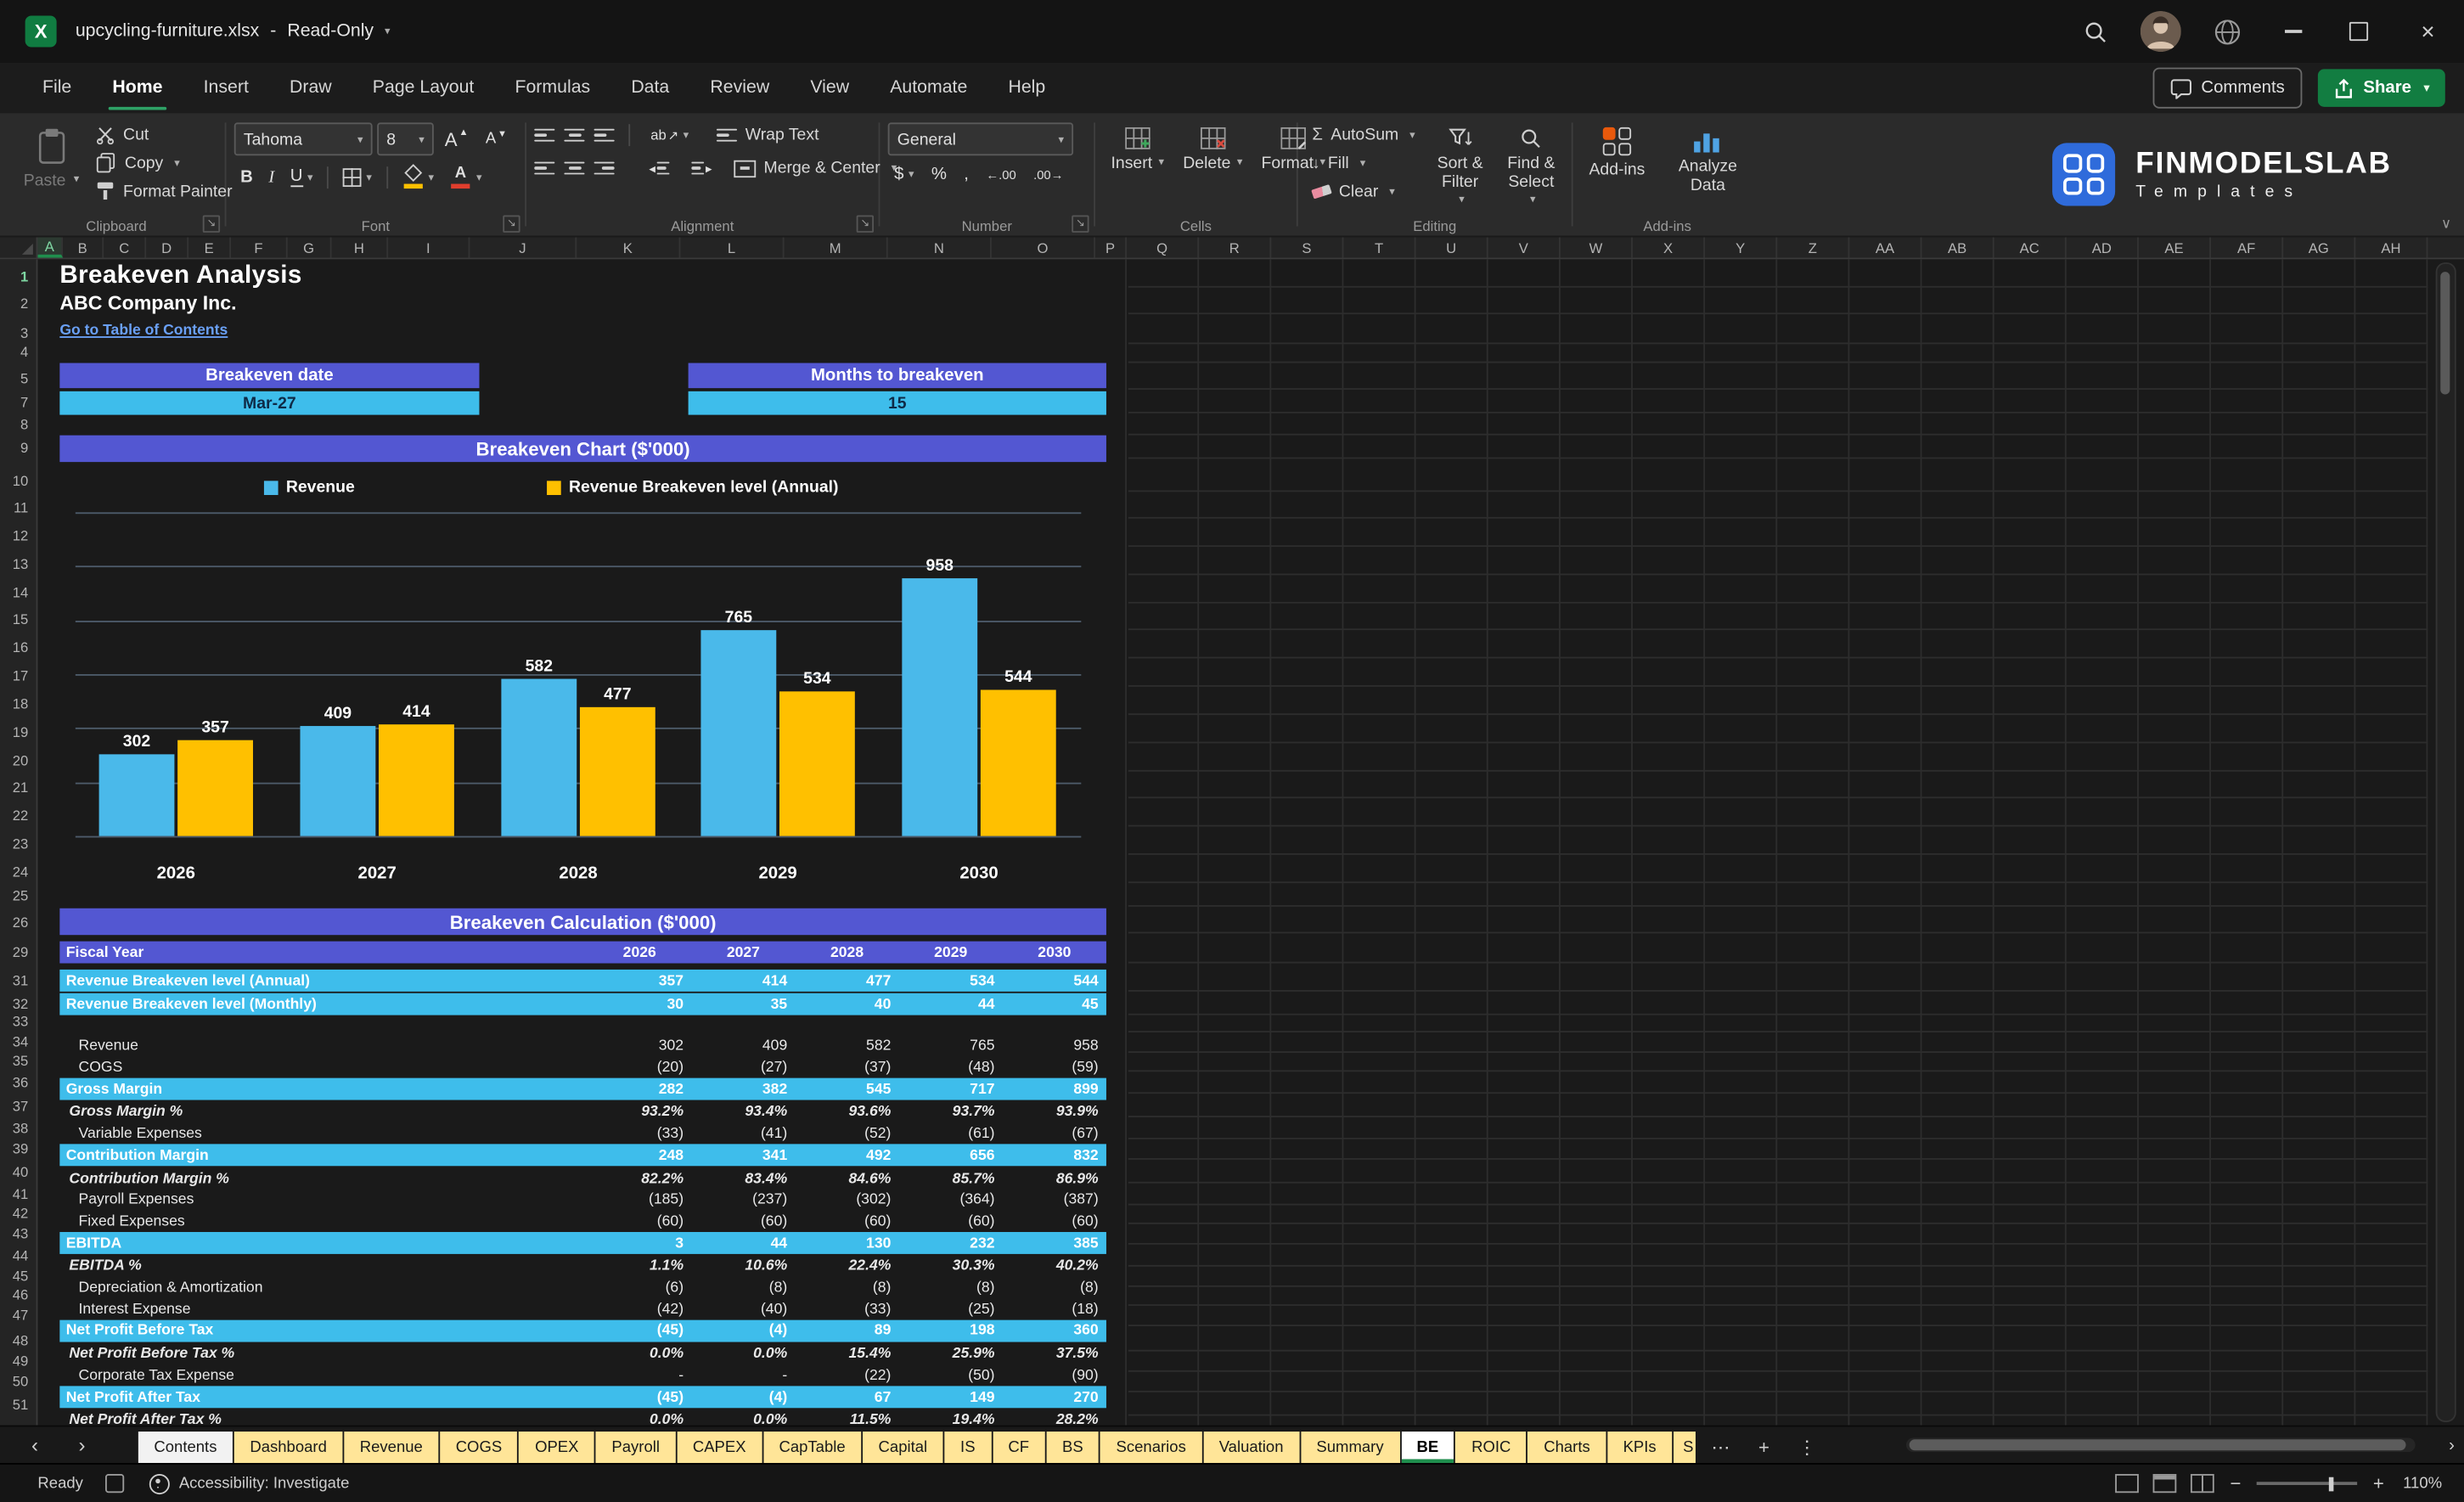 The width and height of the screenshot is (2464, 1502). What do you see at coordinates (21, 1172) in the screenshot?
I see `row-header-40: 40` at bounding box center [21, 1172].